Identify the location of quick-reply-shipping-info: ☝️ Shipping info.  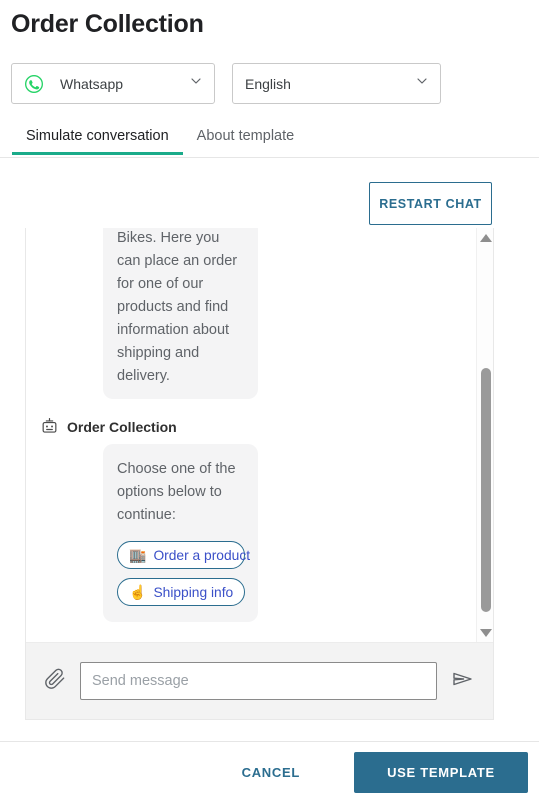
(181, 592).